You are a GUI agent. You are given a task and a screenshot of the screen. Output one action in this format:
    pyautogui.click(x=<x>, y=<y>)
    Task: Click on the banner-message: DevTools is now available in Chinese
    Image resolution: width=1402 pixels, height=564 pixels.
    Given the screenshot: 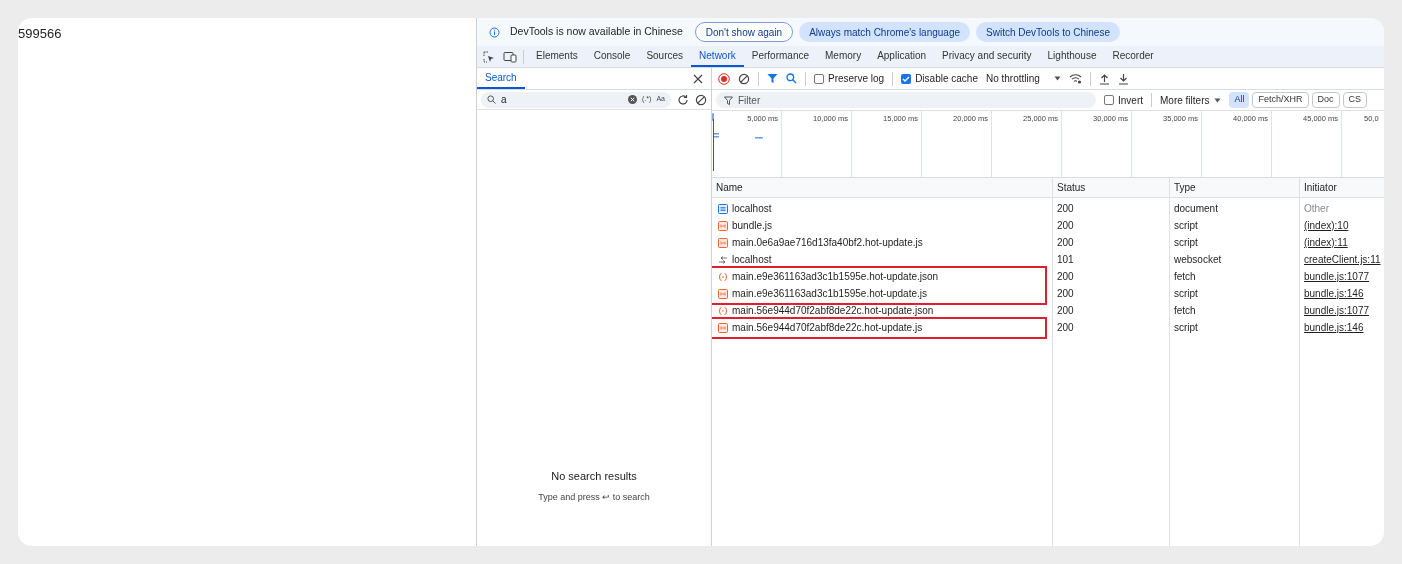 What is the action you would take?
    pyautogui.click(x=596, y=32)
    